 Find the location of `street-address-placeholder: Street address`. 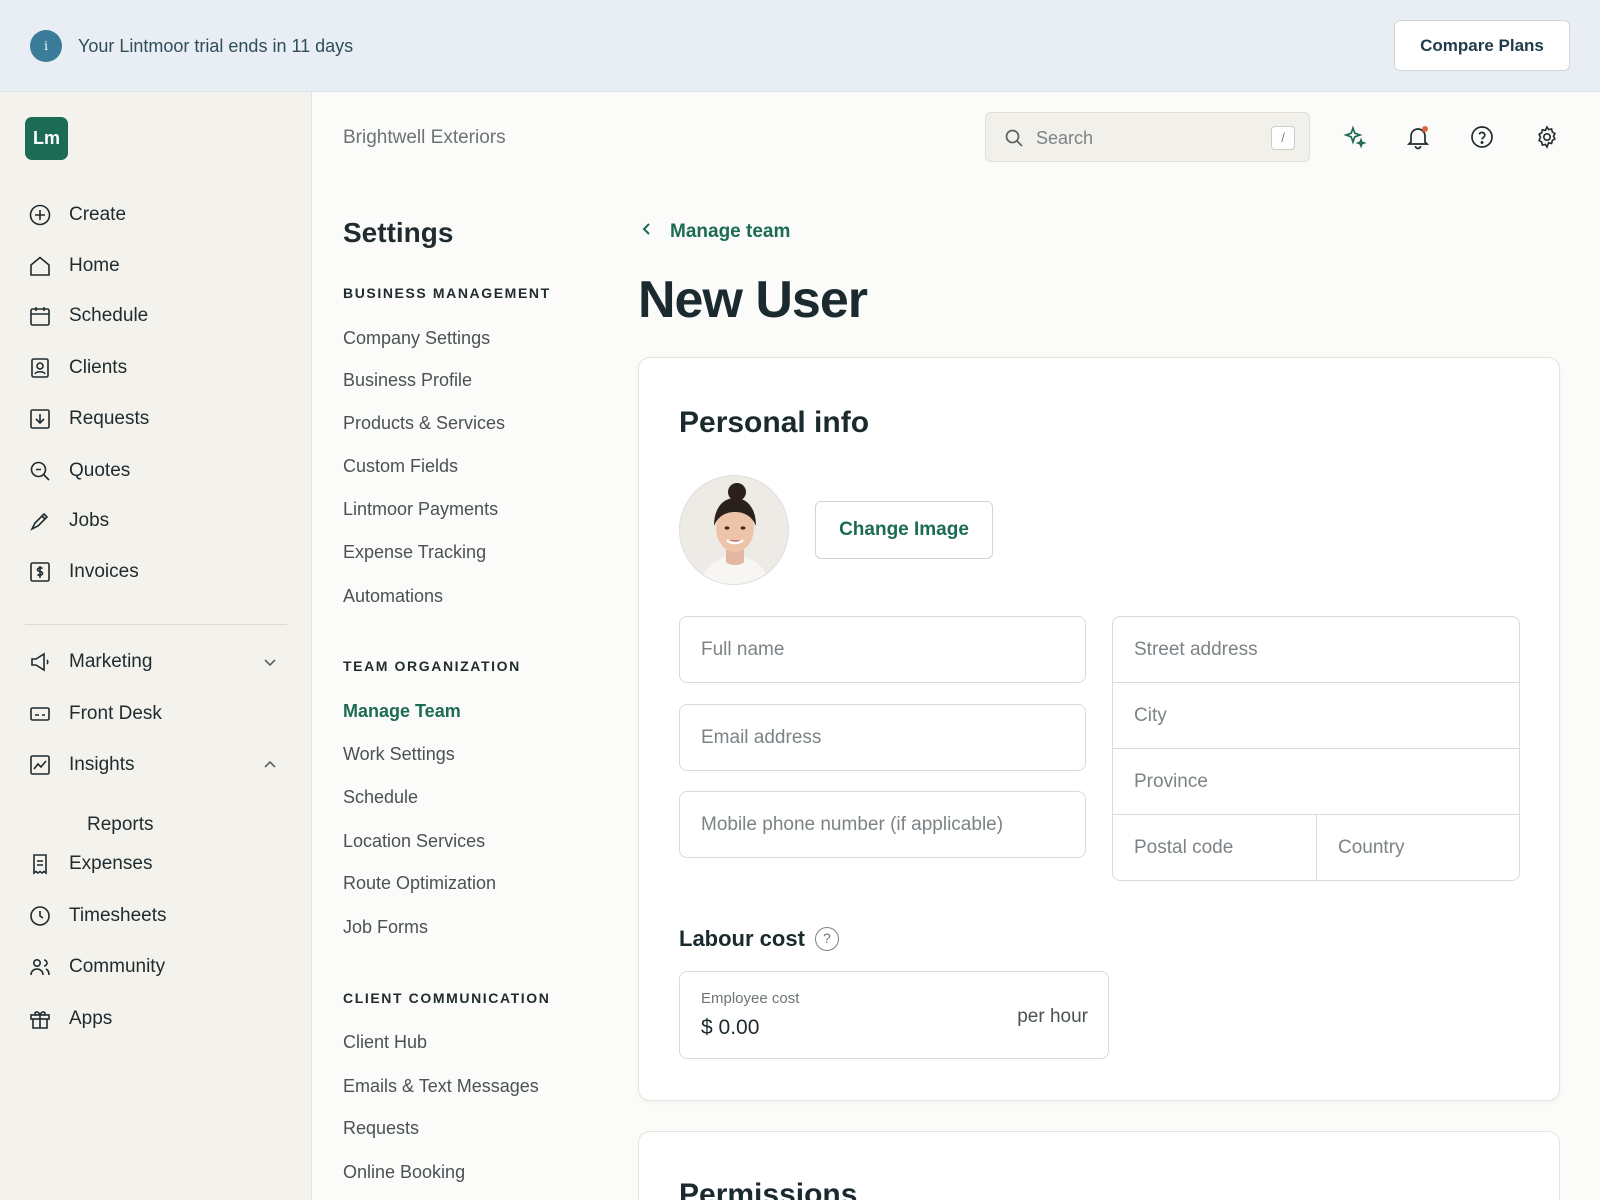

street-address-placeholder: Street address is located at coordinates (1196, 649).